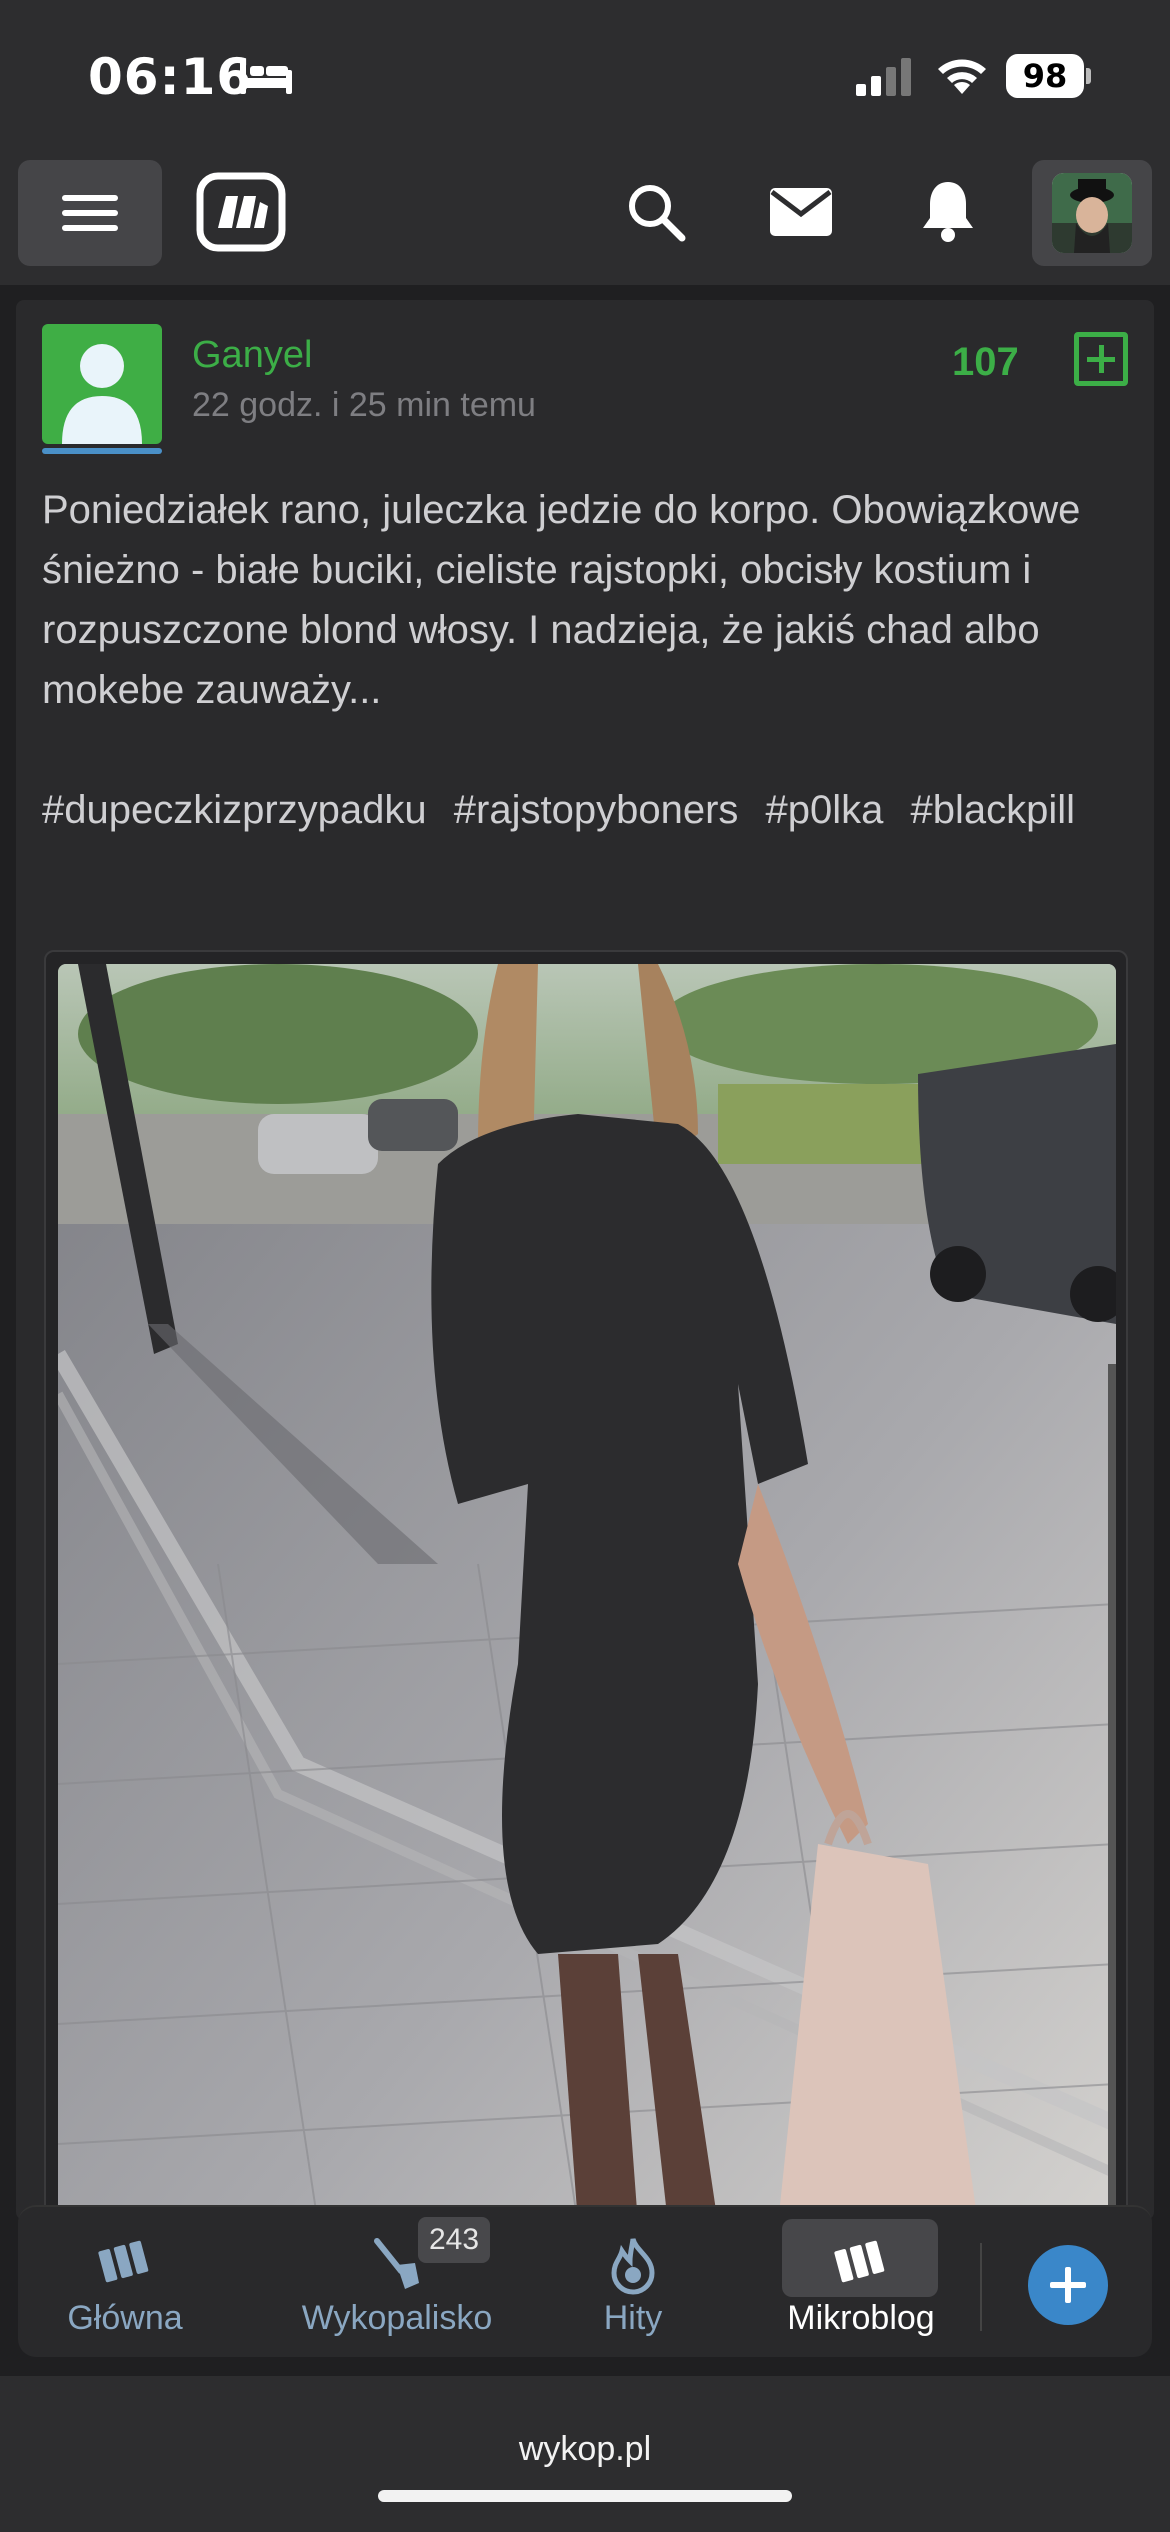  Describe the element at coordinates (585, 75) in the screenshot. I see `status-bar: 06:16 98` at that location.